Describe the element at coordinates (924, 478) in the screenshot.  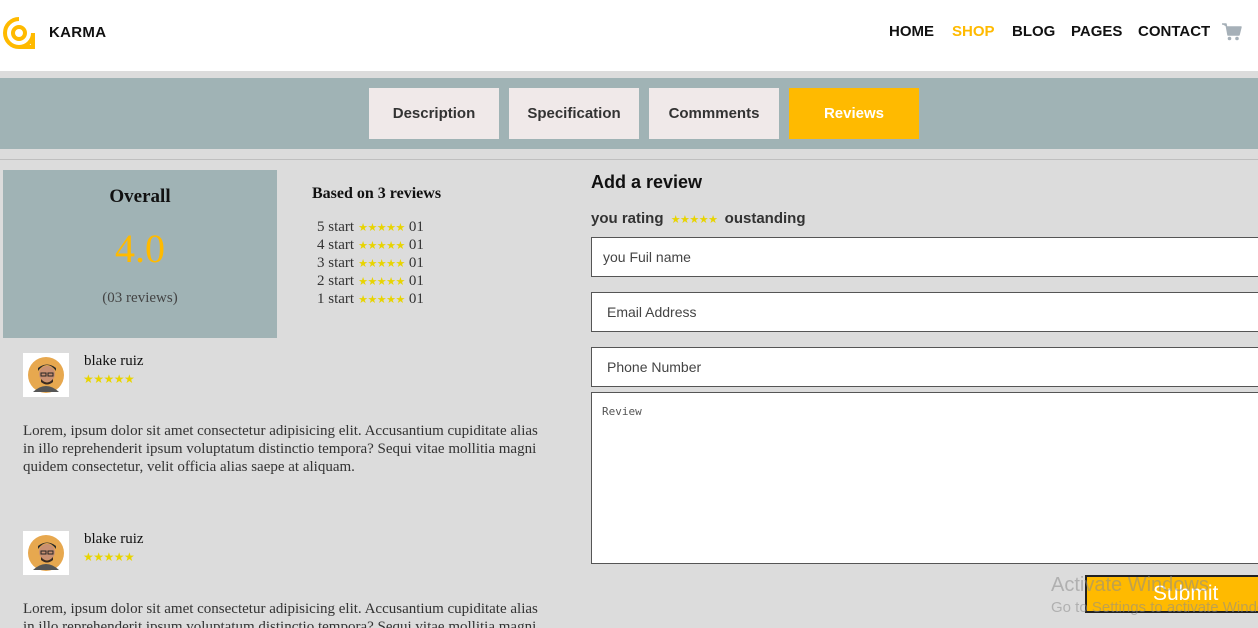
I see `review-textarea` at that location.